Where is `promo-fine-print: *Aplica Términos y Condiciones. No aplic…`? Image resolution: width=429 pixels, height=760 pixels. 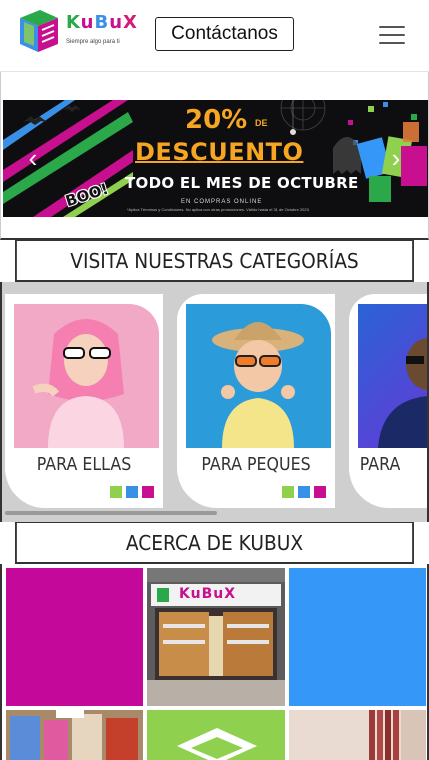
promo-fine-print: *Aplica Términos y Condiciones. No aplic… is located at coordinates (218, 209).